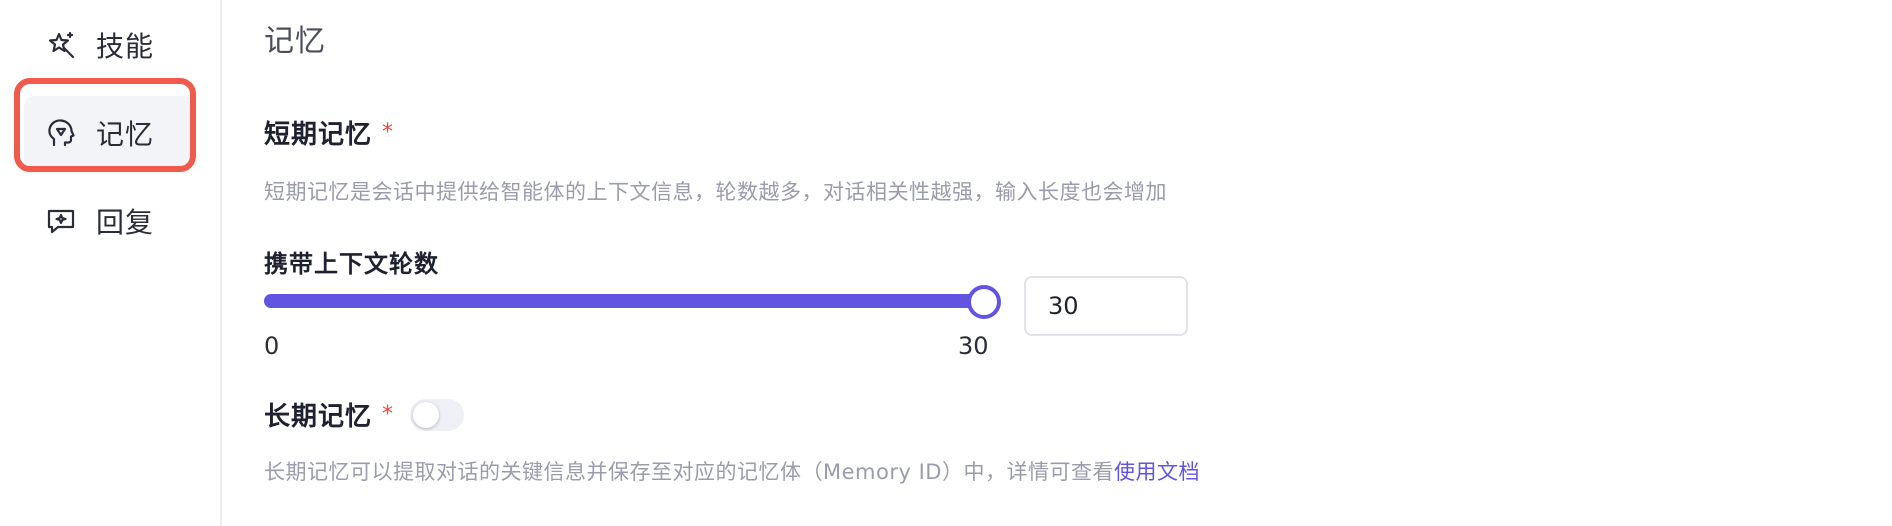 The width and height of the screenshot is (1892, 526). What do you see at coordinates (973, 346) in the screenshot?
I see `slider-max-label: 30` at bounding box center [973, 346].